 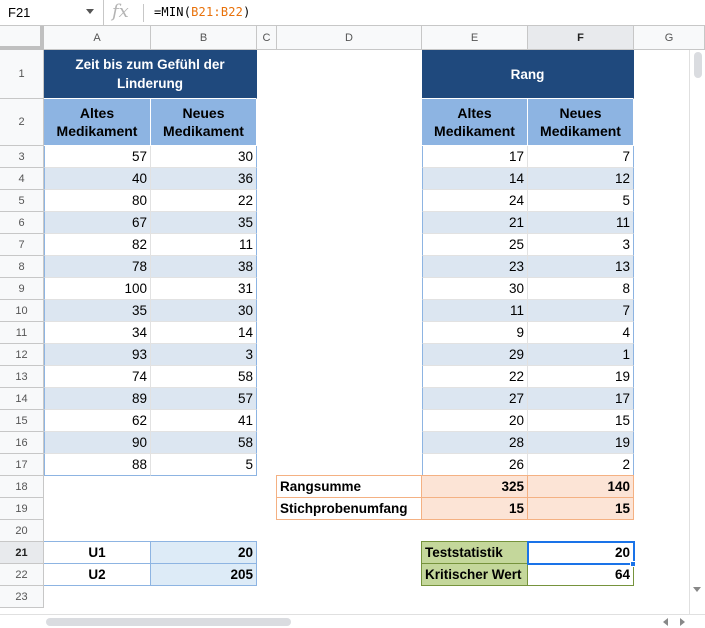 I want to click on row-header-19: 19, so click(x=22, y=509).